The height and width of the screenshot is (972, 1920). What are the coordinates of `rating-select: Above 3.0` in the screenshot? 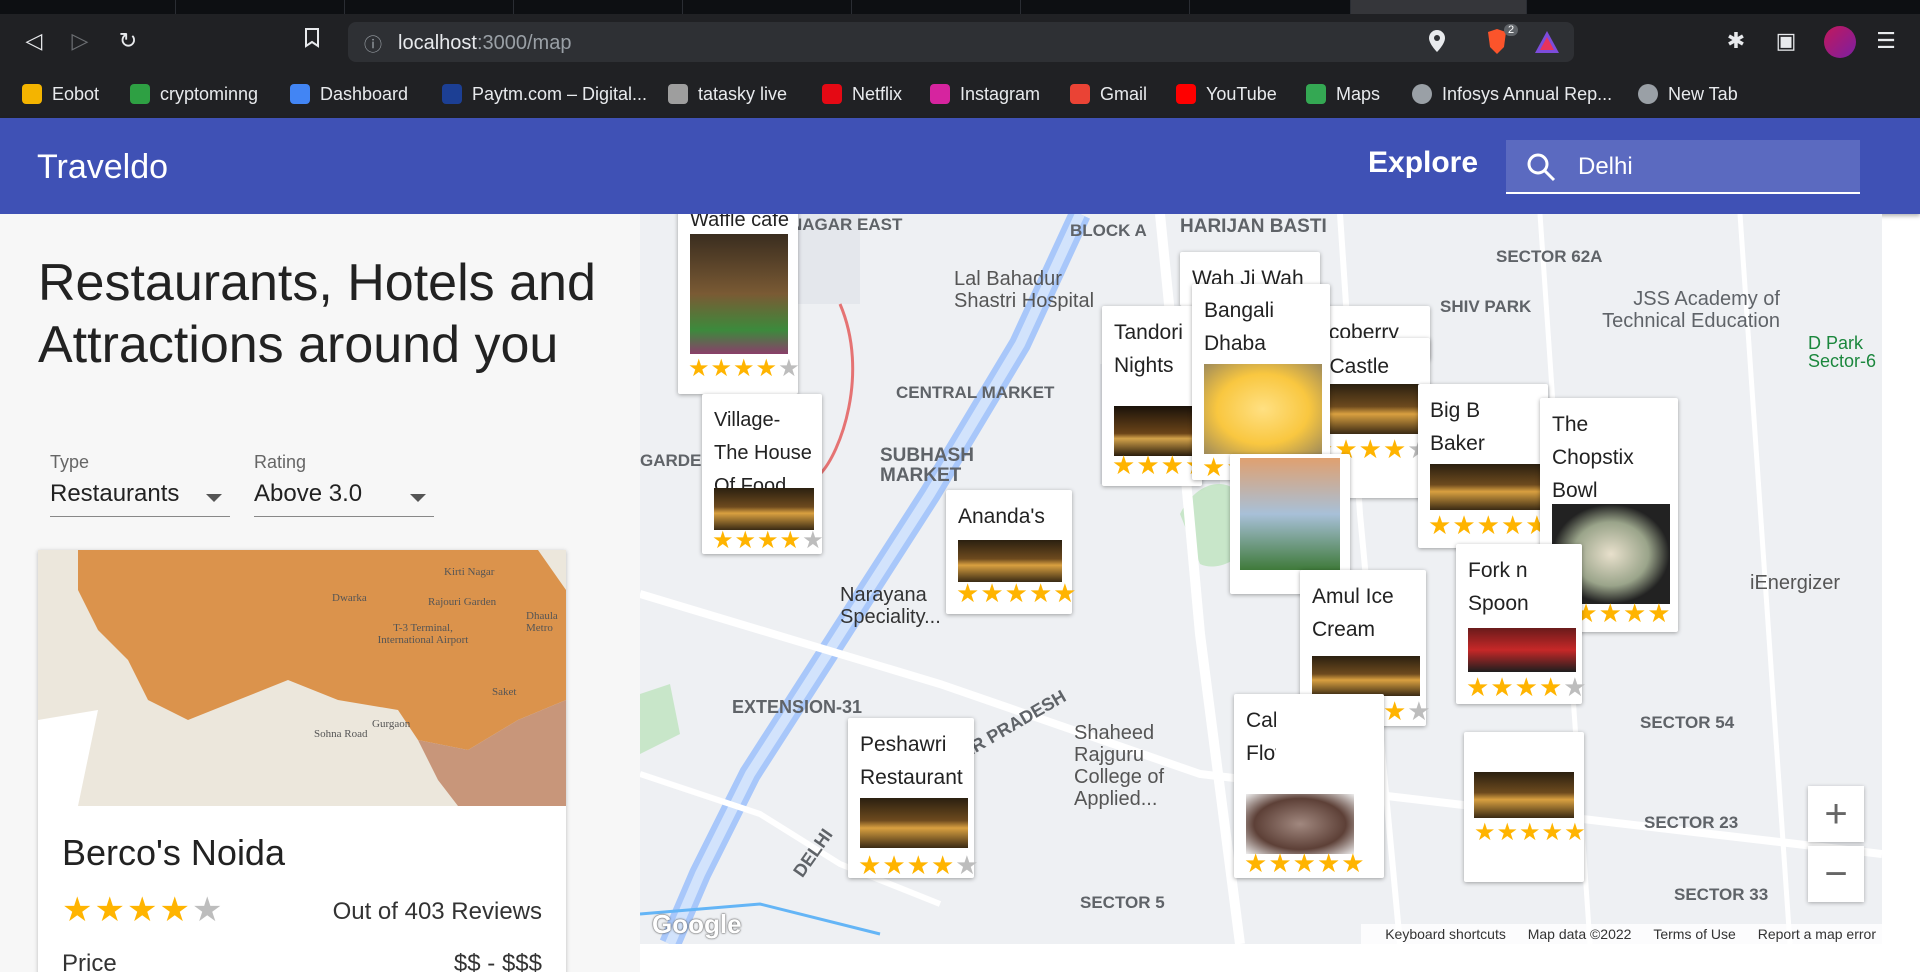 It's located at (344, 498).